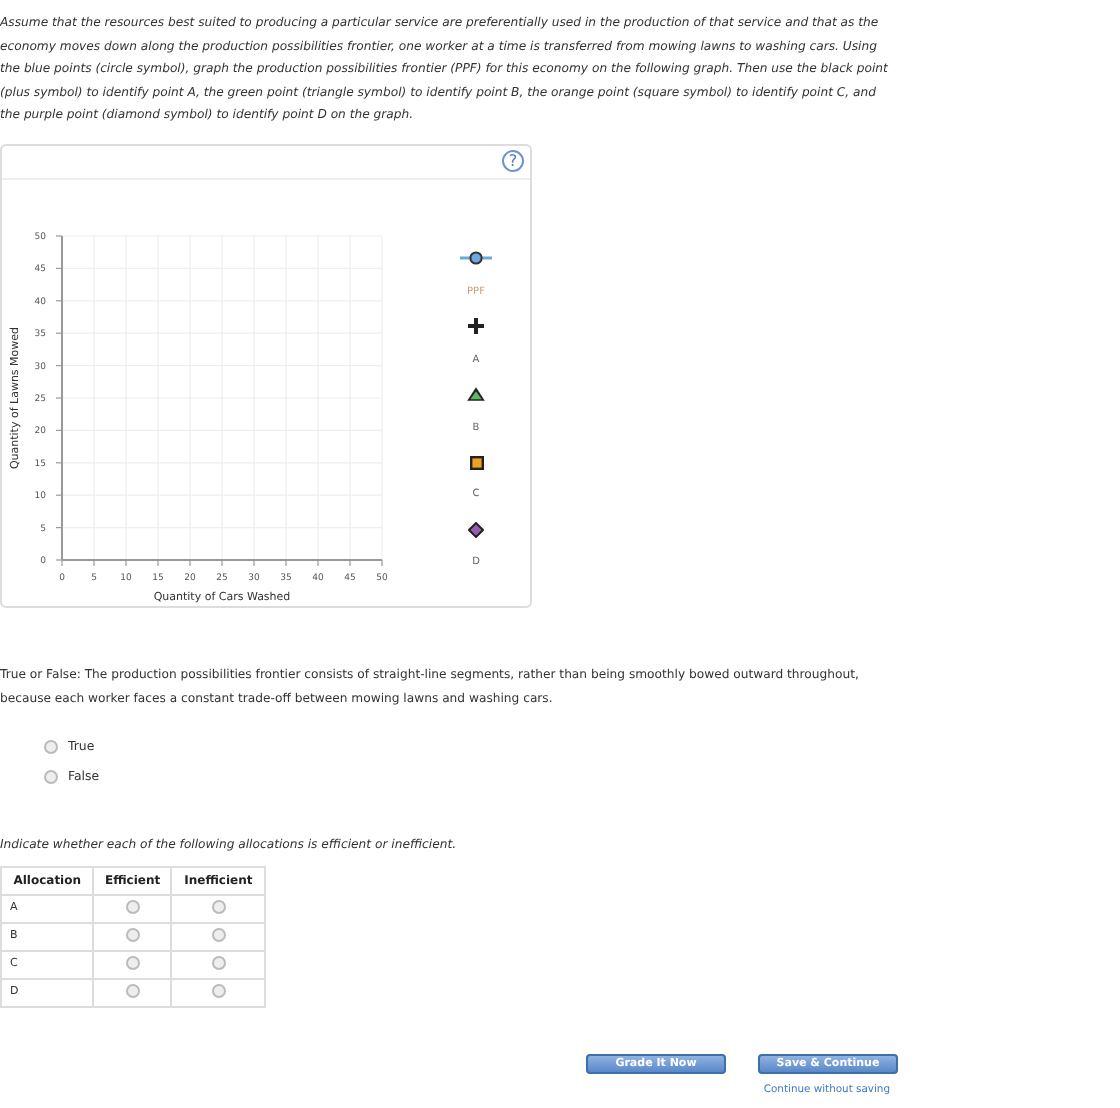 Image resolution: width=1120 pixels, height=1108 pixels. Describe the element at coordinates (476, 462) in the screenshot. I see `square-icon` at that location.